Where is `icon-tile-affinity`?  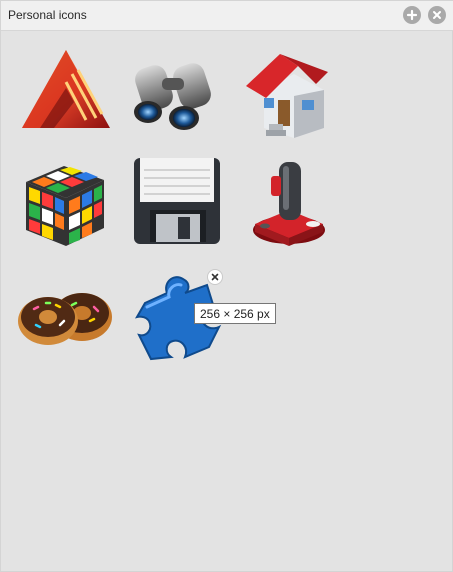 icon-tile-affinity is located at coordinates (66, 94).